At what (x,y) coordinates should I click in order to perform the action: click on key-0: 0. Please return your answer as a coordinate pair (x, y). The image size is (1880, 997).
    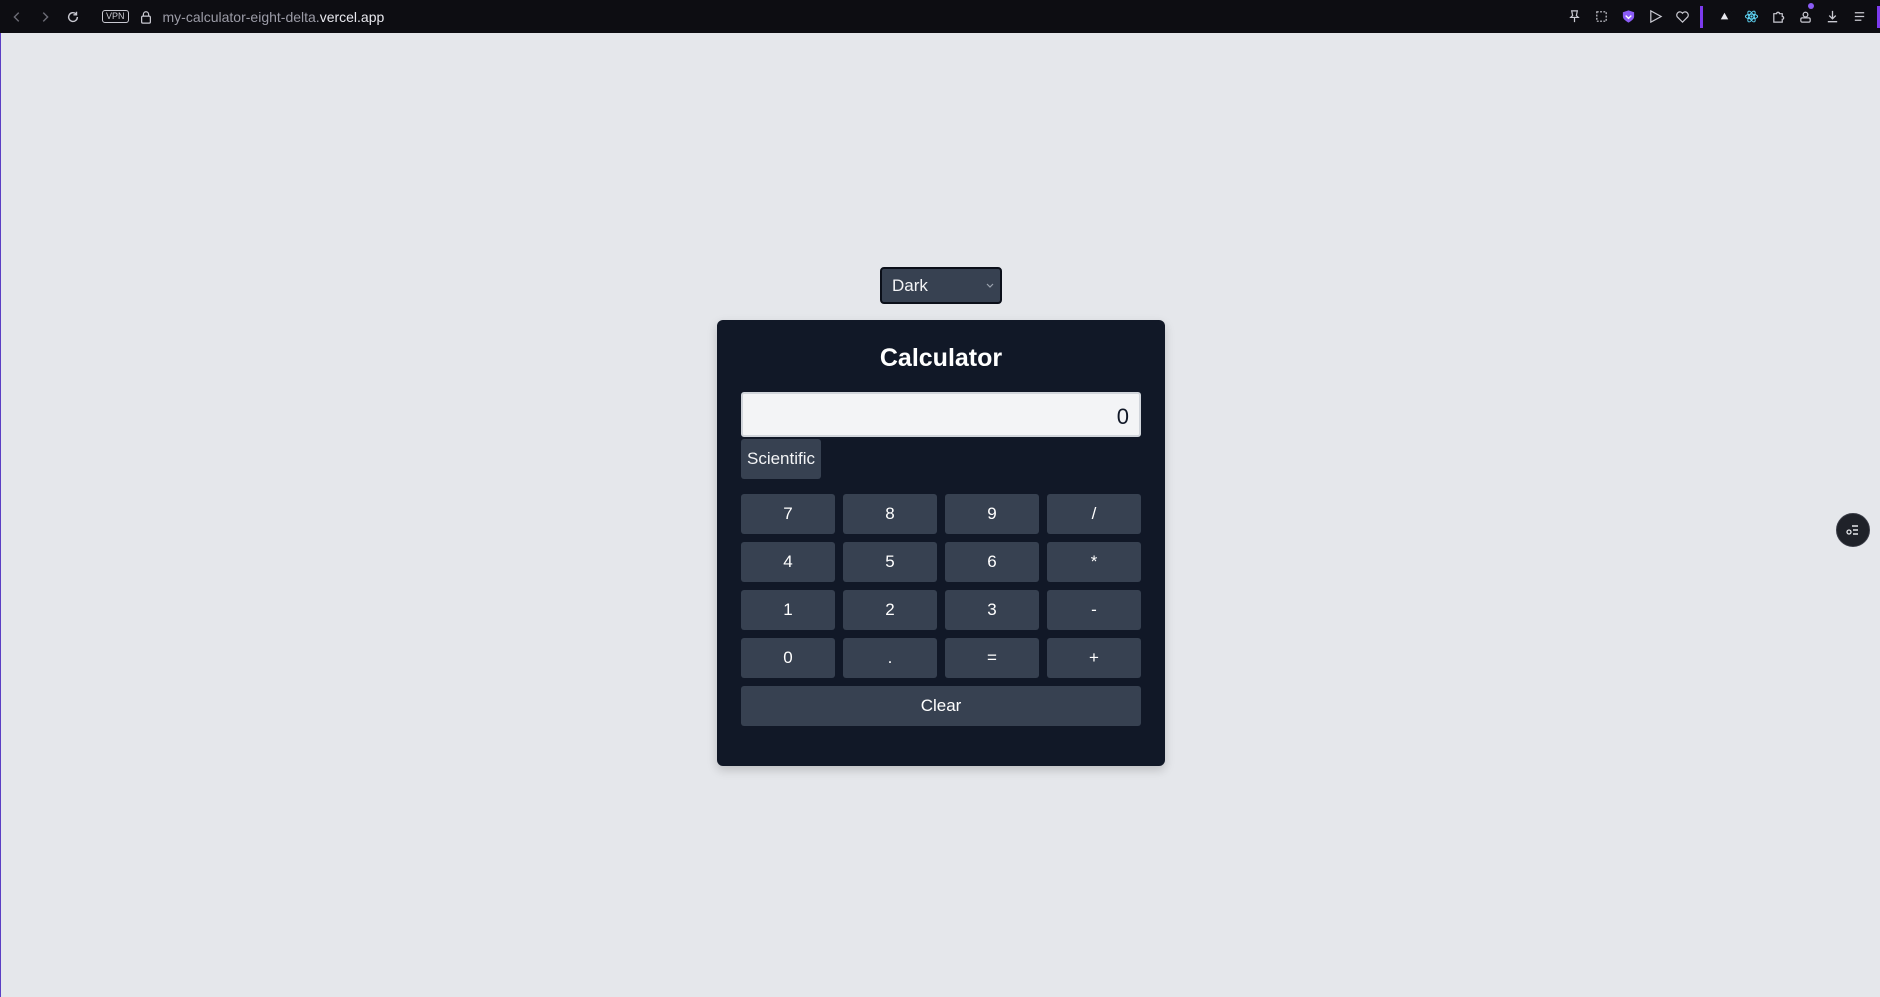
    Looking at the image, I should click on (788, 658).